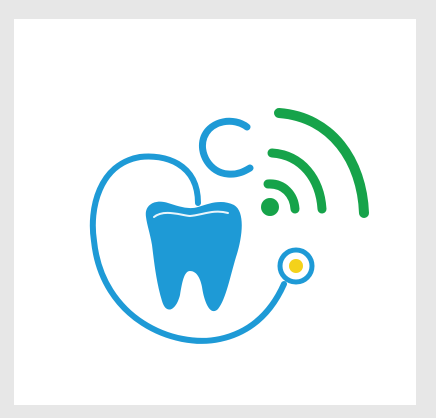 The width and height of the screenshot is (436, 418). I want to click on tooth-shape, so click(193, 256).